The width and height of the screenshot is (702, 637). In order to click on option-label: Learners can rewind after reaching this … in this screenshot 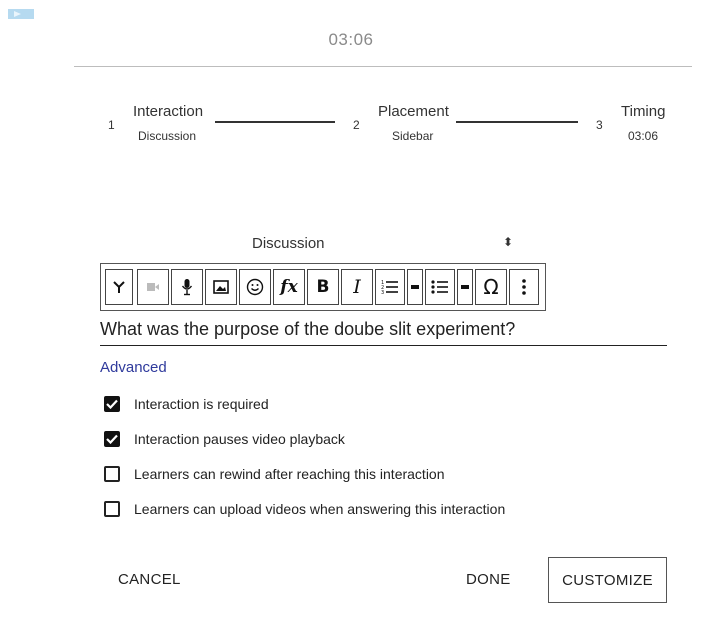, I will do `click(289, 474)`.